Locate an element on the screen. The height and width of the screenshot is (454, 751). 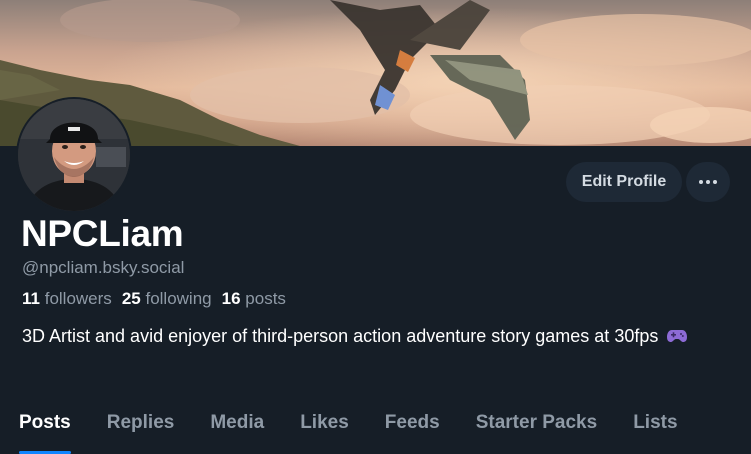
display-name: NPCLiam is located at coordinates (102, 233).